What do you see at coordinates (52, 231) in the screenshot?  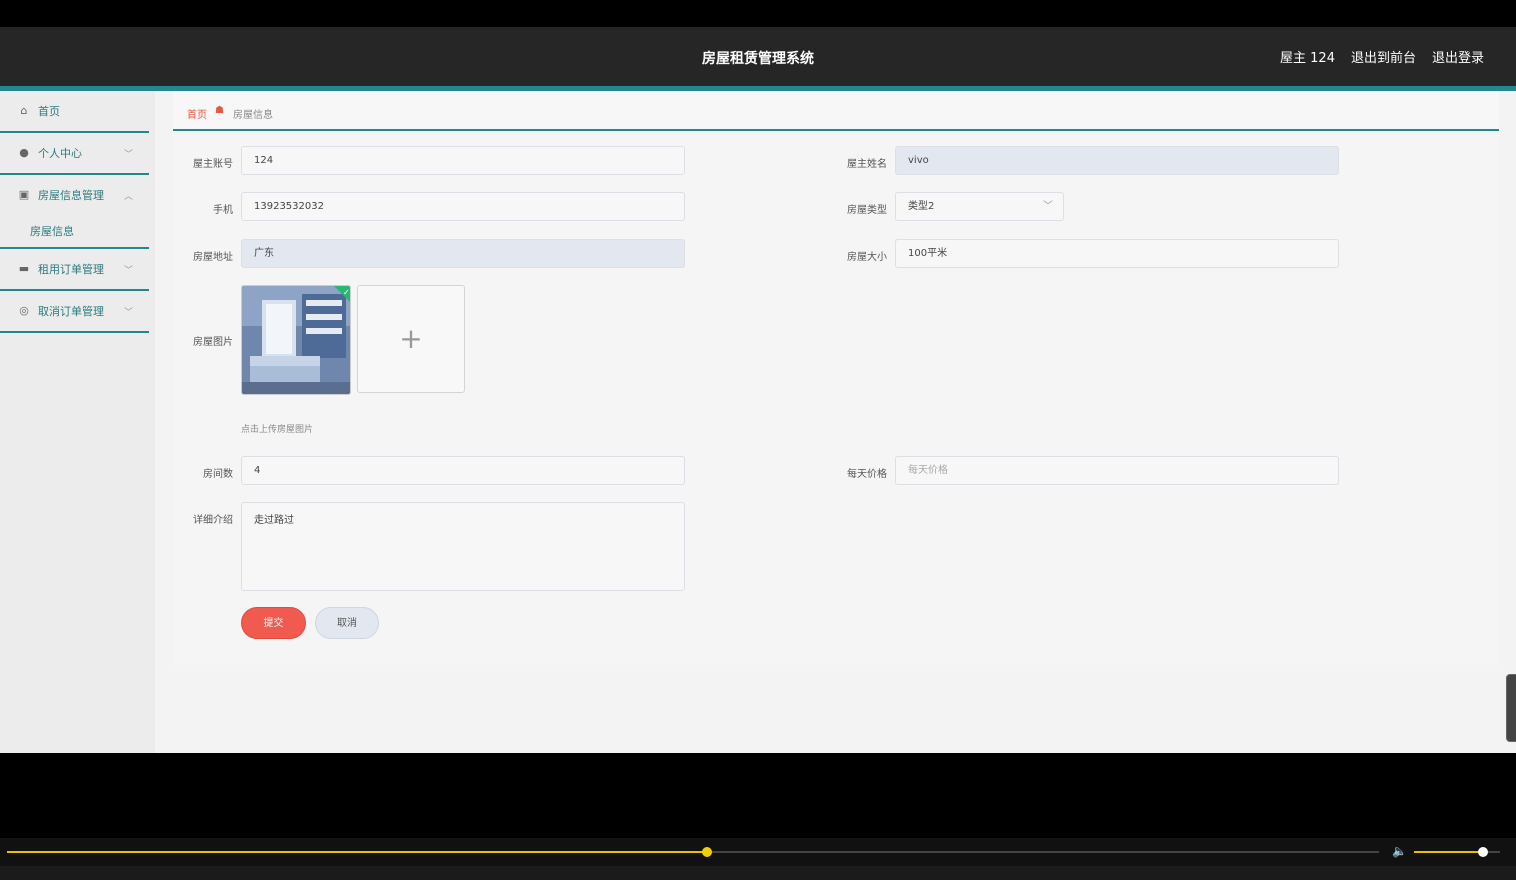 I see `sidebar-subitem-house-info: 房屋信息` at bounding box center [52, 231].